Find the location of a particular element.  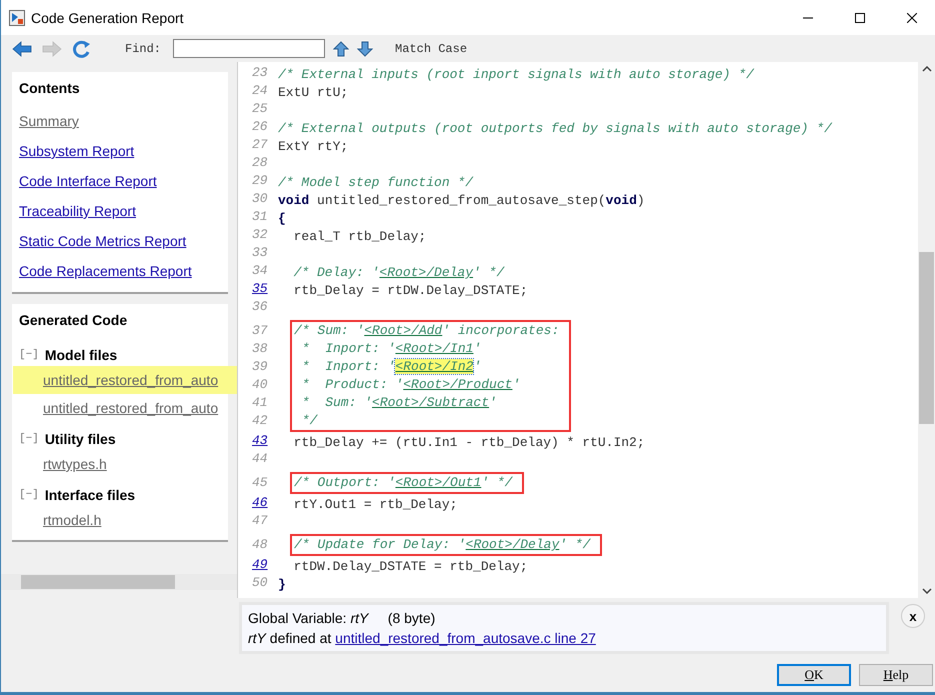

find-label: Find: is located at coordinates (143, 49).